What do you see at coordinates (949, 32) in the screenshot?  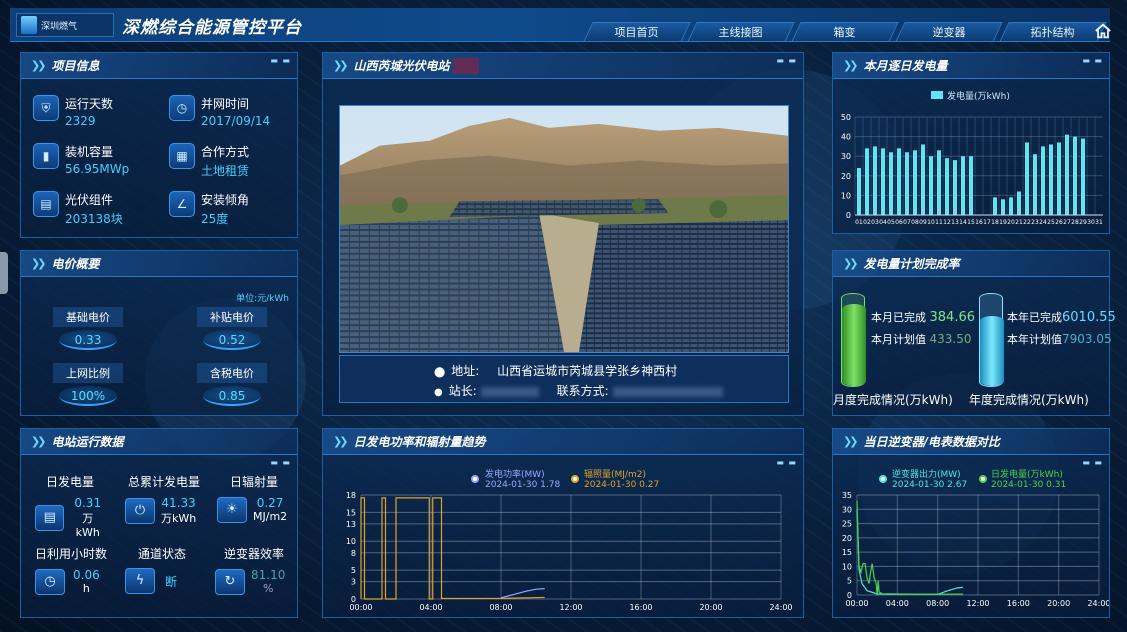 I see `nav-tab-inverter: 逆变器` at bounding box center [949, 32].